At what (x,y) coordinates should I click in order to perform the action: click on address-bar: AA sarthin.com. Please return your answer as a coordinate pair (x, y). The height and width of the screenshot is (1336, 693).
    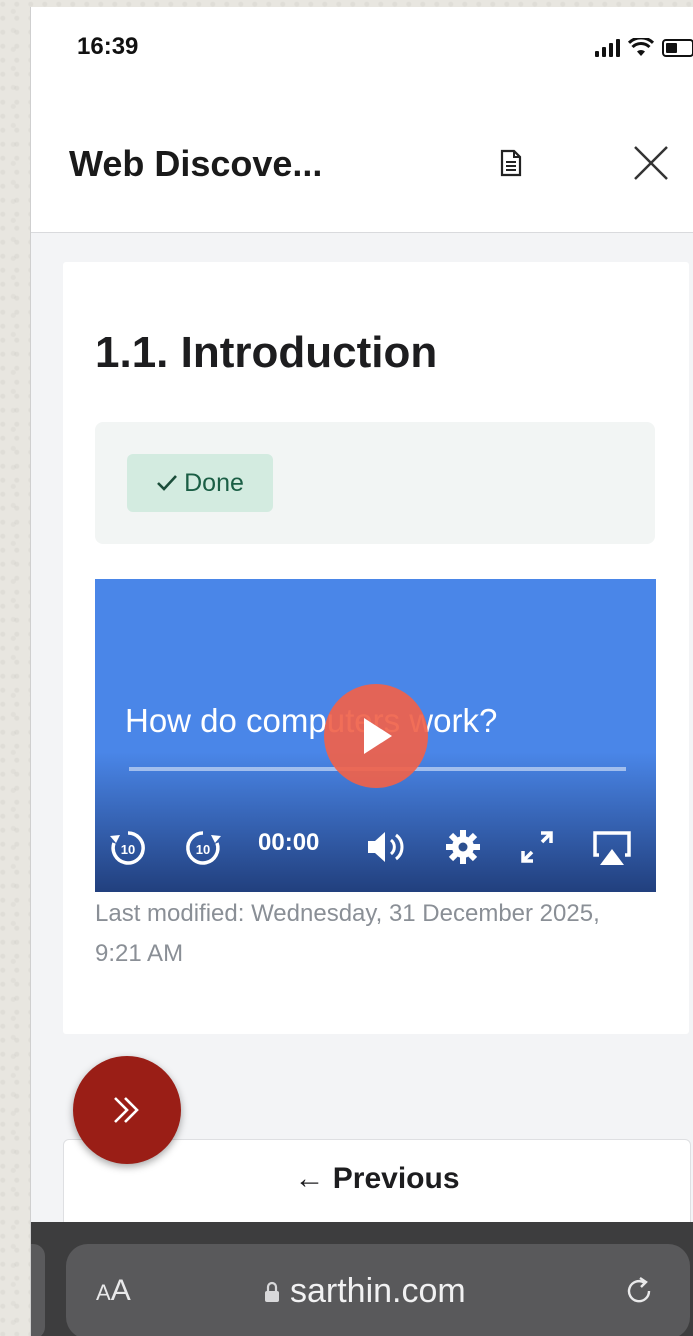
    Looking at the image, I should click on (378, 1290).